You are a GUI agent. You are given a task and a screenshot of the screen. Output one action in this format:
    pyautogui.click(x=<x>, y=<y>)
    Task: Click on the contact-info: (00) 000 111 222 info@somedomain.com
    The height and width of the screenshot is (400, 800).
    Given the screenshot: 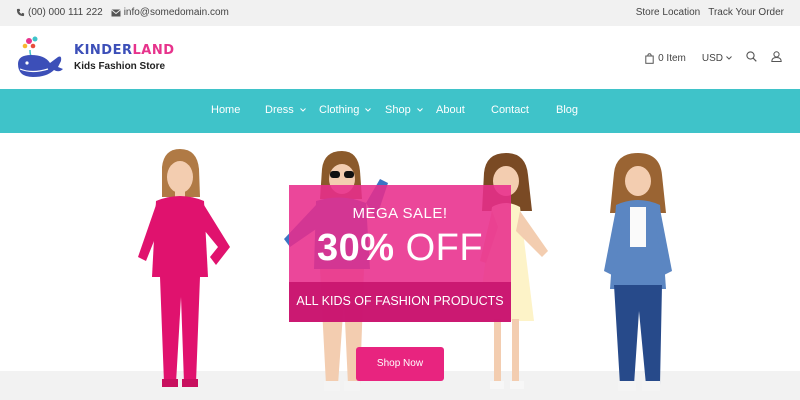 What is the action you would take?
    pyautogui.click(x=126, y=12)
    